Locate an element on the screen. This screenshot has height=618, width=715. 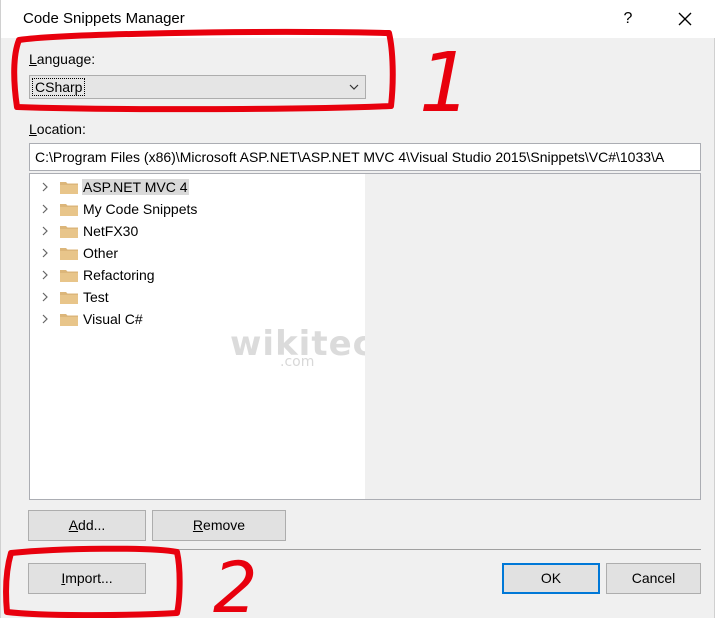
tree-item-test: Test is located at coordinates (197, 297).